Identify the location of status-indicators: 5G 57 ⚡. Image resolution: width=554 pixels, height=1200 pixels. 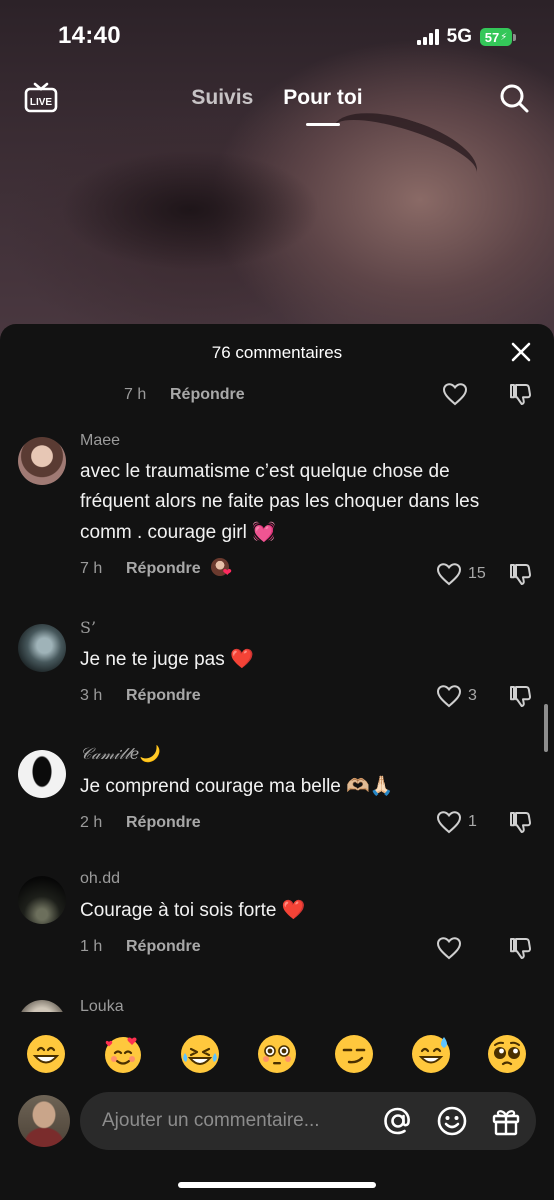
(466, 37).